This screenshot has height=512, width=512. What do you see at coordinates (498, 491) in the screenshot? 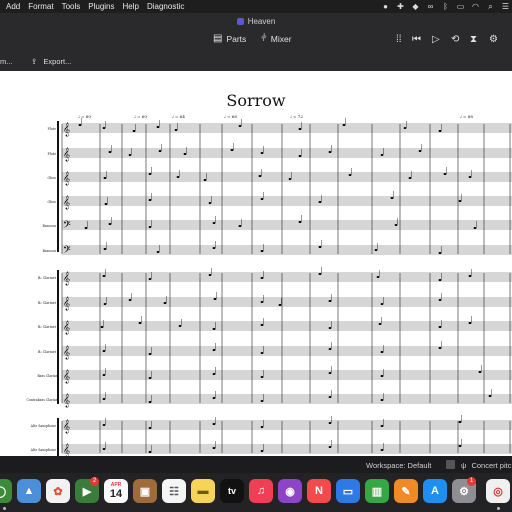
I see `chrome-app-icon: ◎` at bounding box center [498, 491].